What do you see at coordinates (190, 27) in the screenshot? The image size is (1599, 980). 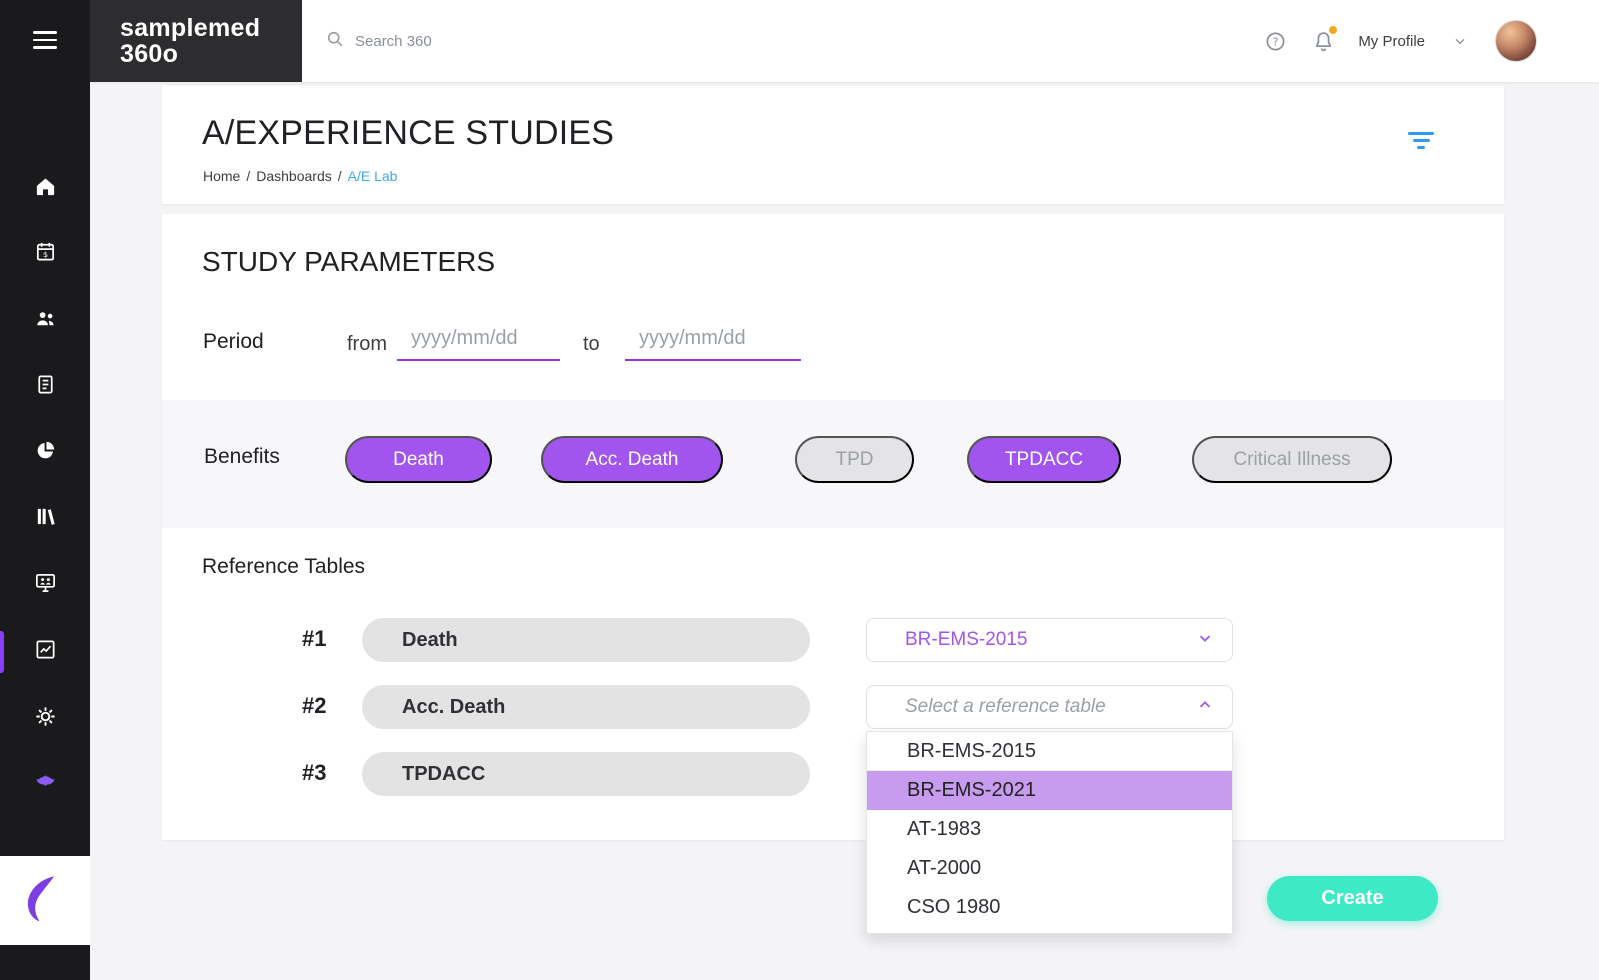 I see `brand-line1: samplemed` at bounding box center [190, 27].